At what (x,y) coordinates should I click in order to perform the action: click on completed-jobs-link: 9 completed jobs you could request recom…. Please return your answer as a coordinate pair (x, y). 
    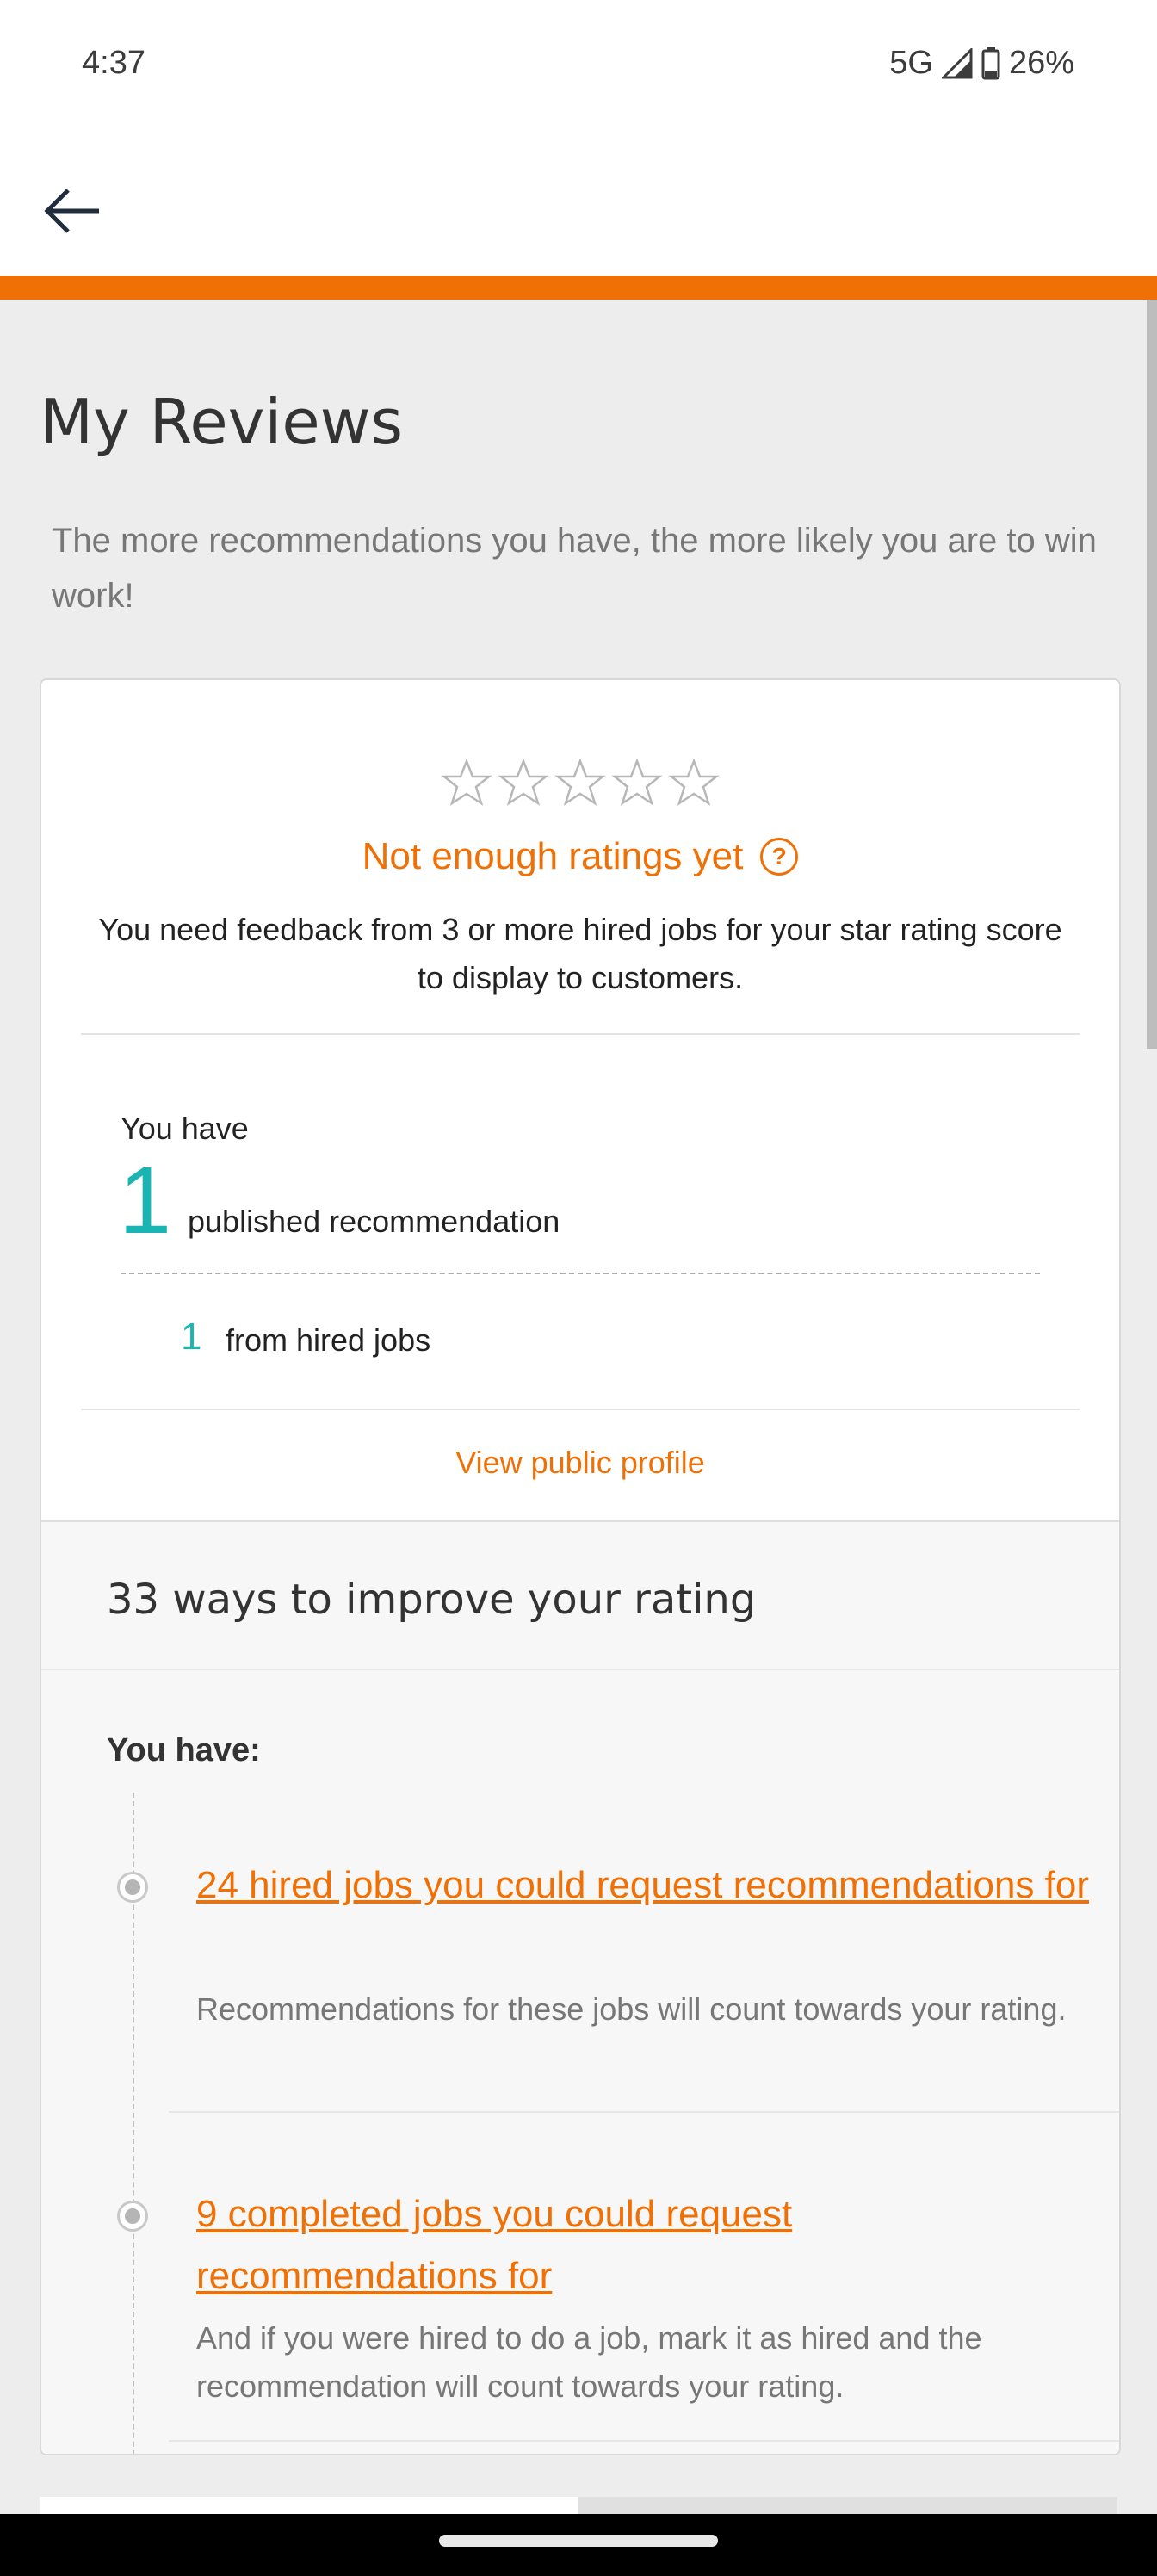
    Looking at the image, I should click on (644, 2245).